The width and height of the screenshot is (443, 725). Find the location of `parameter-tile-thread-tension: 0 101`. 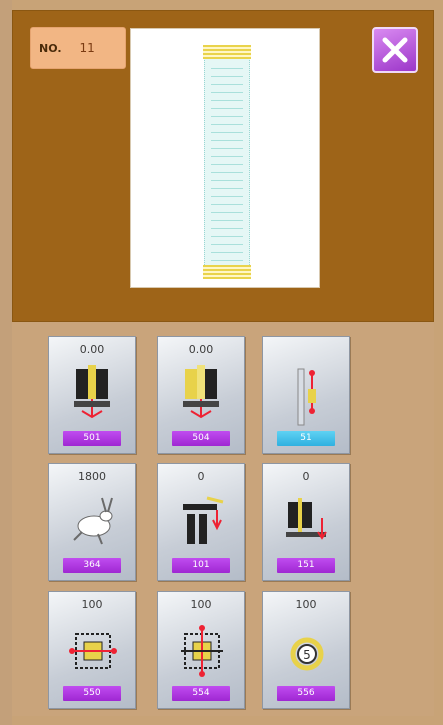

parameter-tile-thread-tension: 0 101 is located at coordinates (201, 522).